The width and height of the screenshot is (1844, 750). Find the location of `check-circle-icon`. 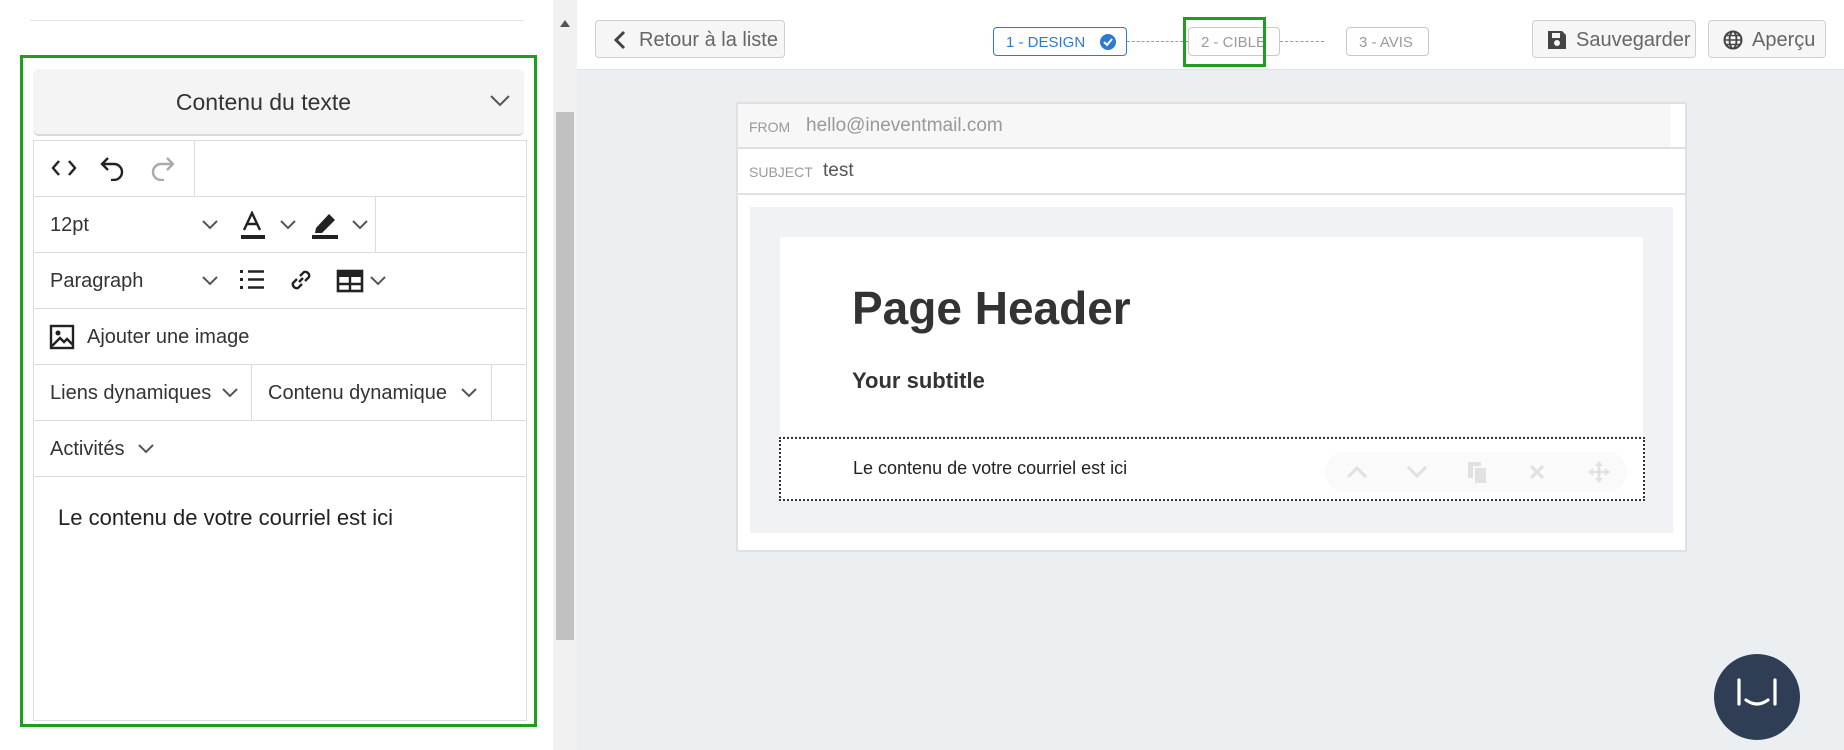

check-circle-icon is located at coordinates (1108, 42).